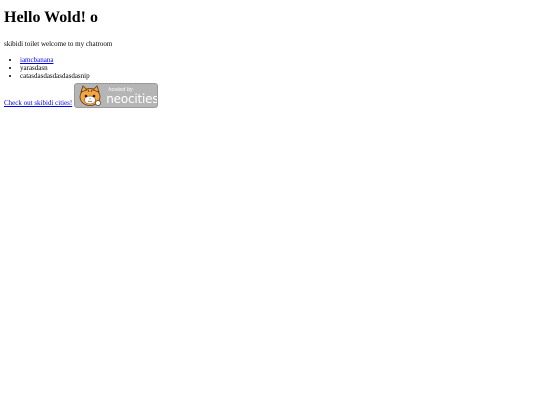 The width and height of the screenshot is (540, 405). Describe the element at coordinates (51, 17) in the screenshot. I see `page-heading: Hello Wold! o` at that location.